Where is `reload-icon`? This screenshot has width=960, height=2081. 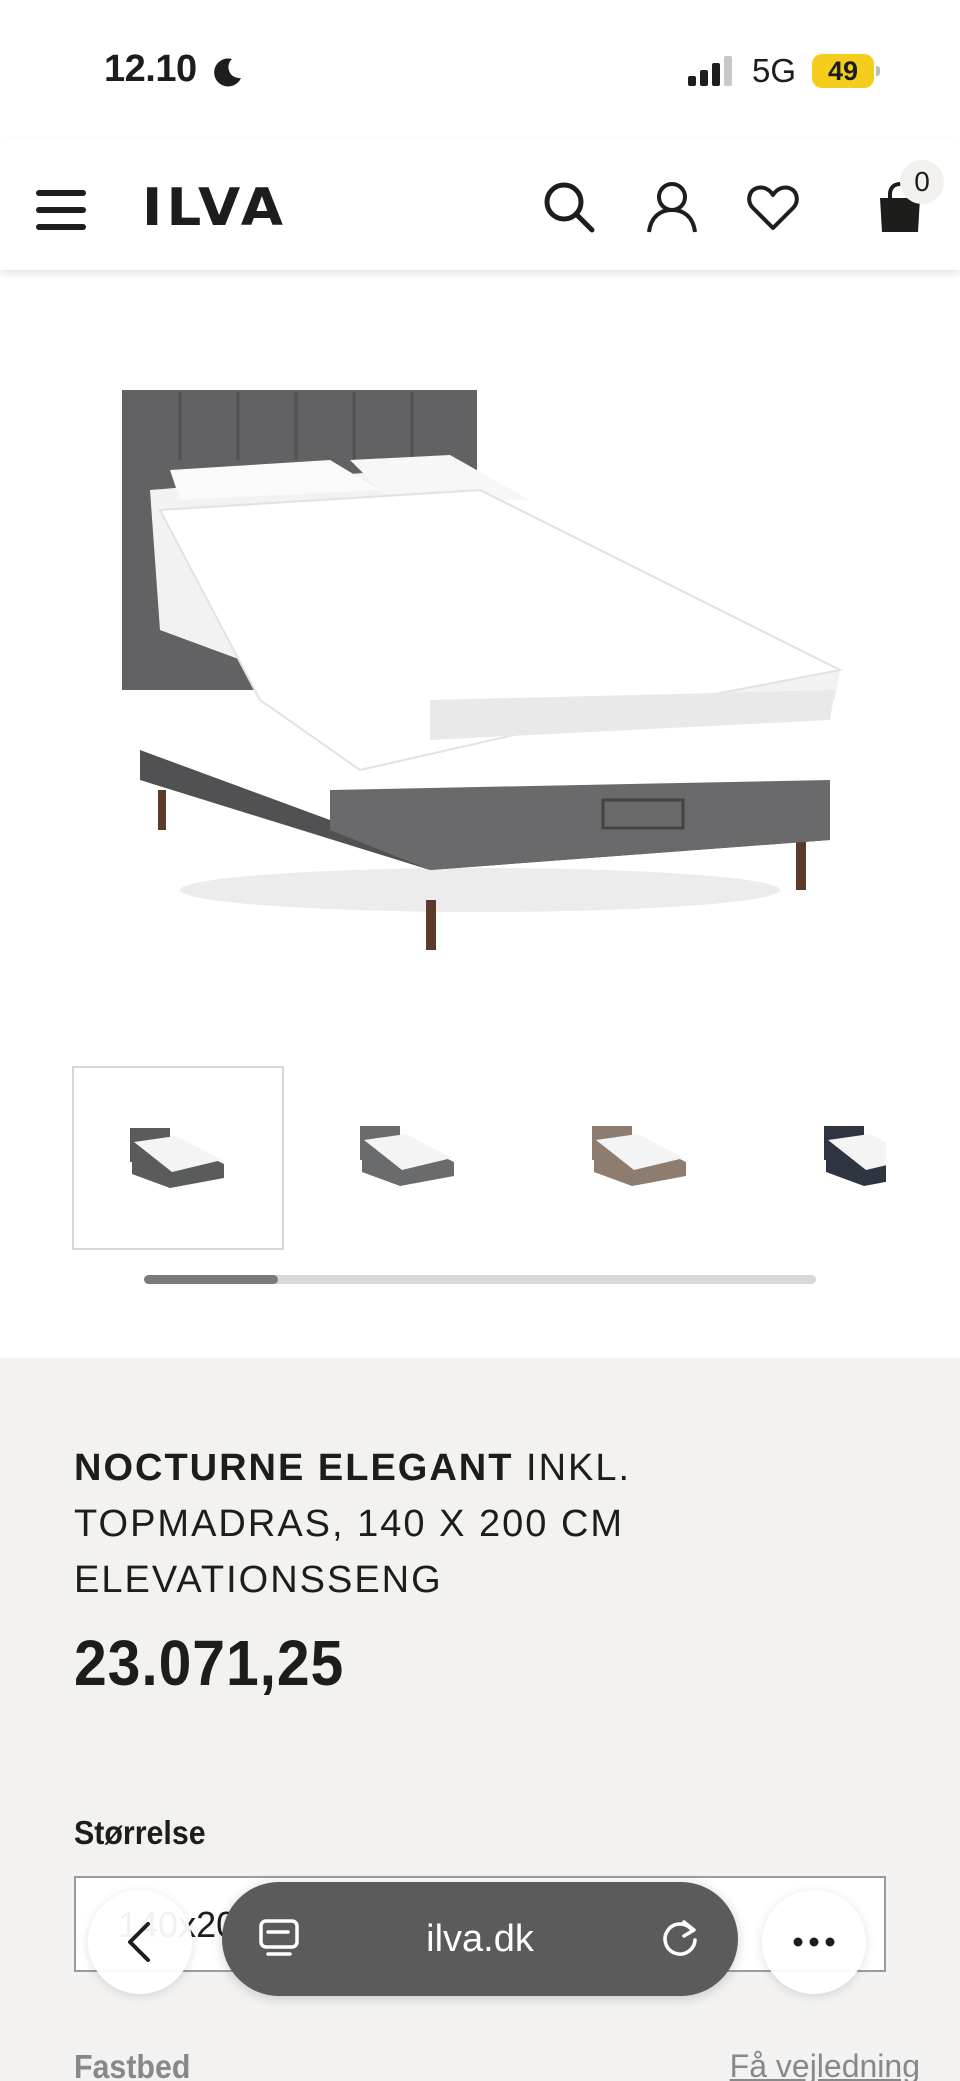 reload-icon is located at coordinates (680, 1938).